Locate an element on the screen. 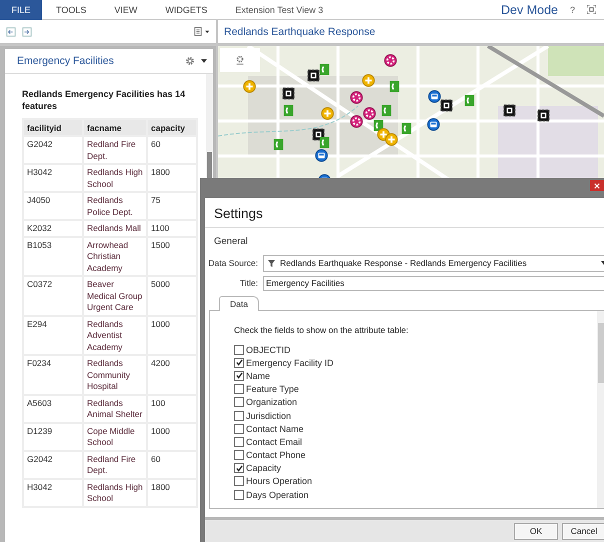  checkbox-label: Hours Operation is located at coordinates (279, 481).